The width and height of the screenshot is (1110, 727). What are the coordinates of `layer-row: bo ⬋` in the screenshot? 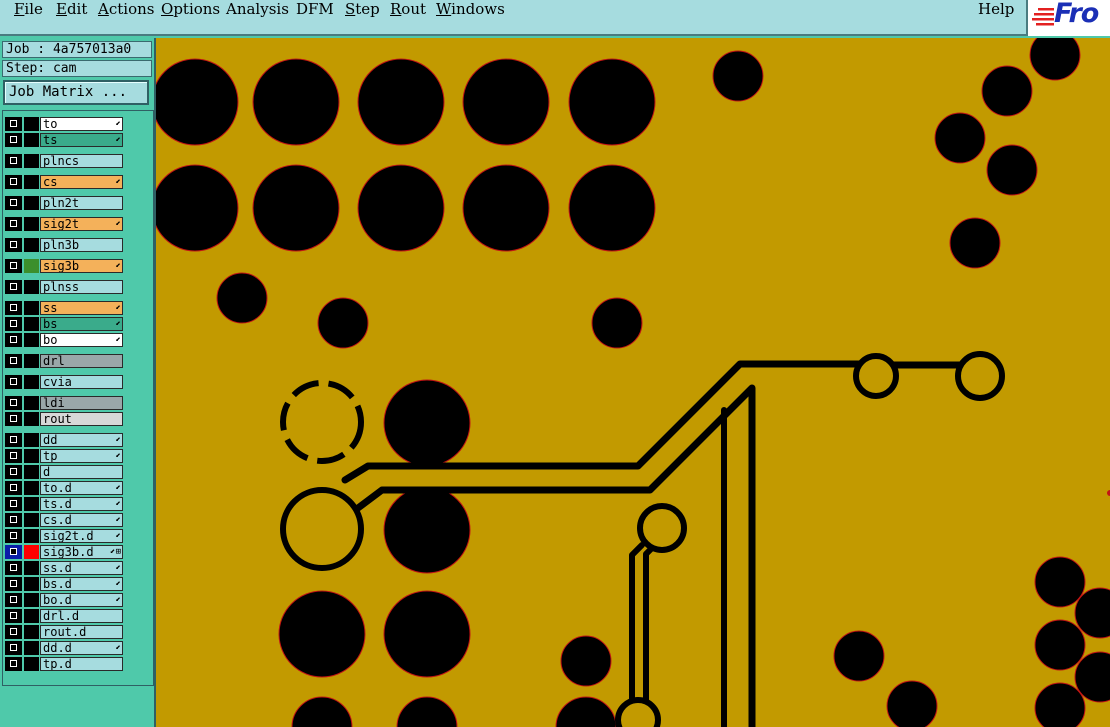 It's located at (64, 340).